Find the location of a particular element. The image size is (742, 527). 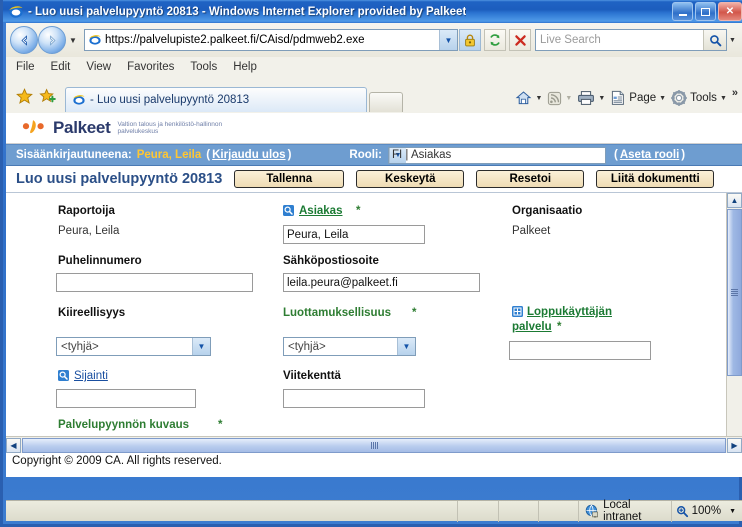

tools-caret-icon: ▼ is located at coordinates (723, 98).